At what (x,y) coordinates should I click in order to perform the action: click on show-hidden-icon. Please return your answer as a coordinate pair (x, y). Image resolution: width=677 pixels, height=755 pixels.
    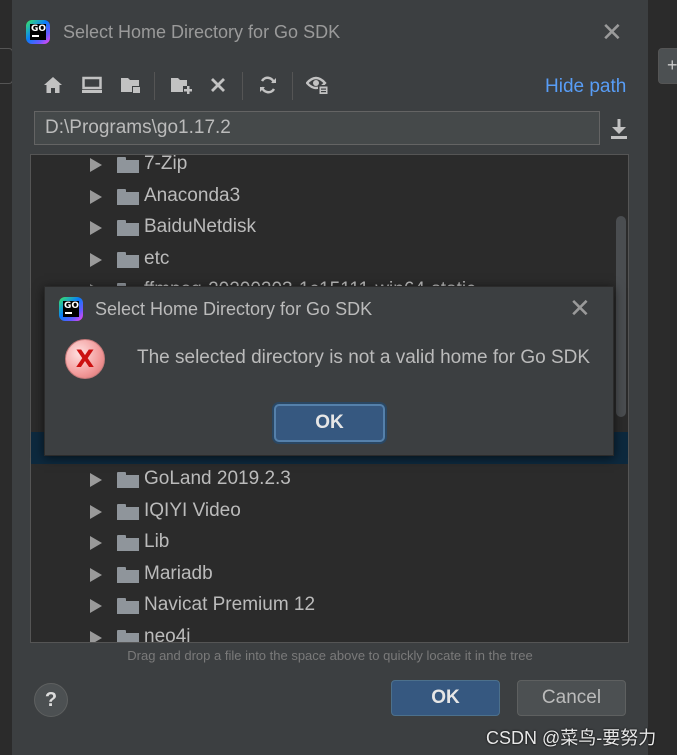
    Looking at the image, I should click on (318, 85).